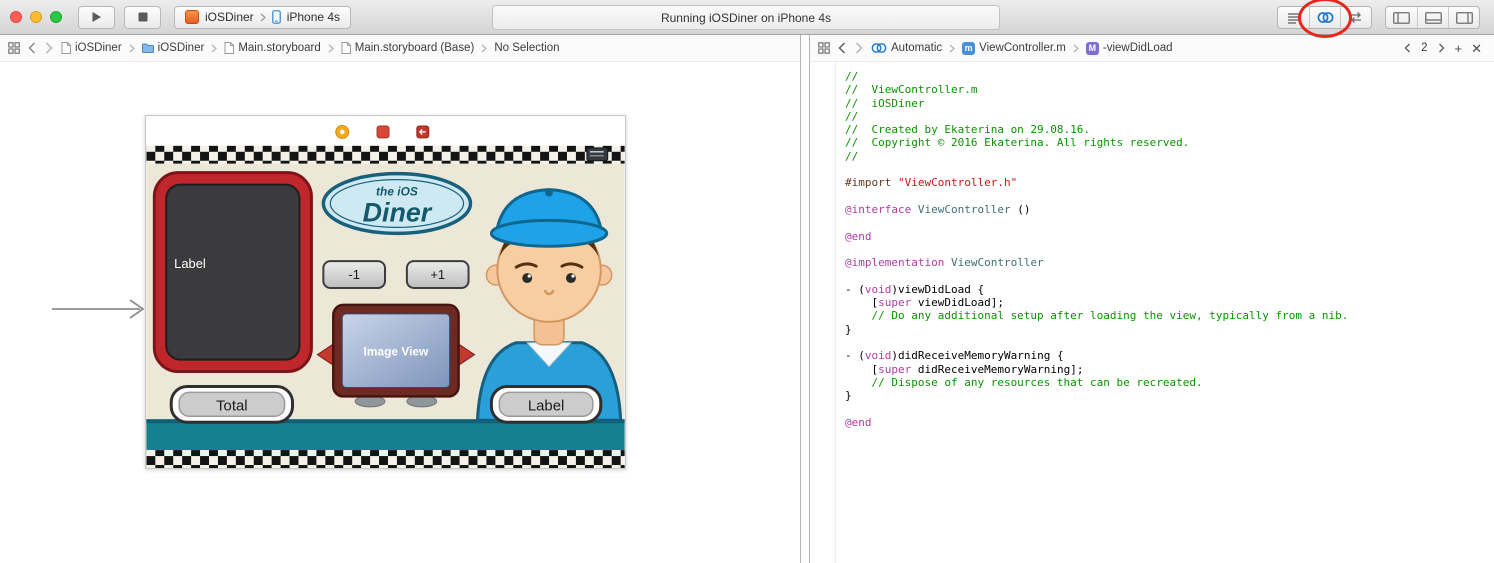 The width and height of the screenshot is (1494, 563). What do you see at coordinates (99, 309) in the screenshot?
I see `initial-vc-arrow` at bounding box center [99, 309].